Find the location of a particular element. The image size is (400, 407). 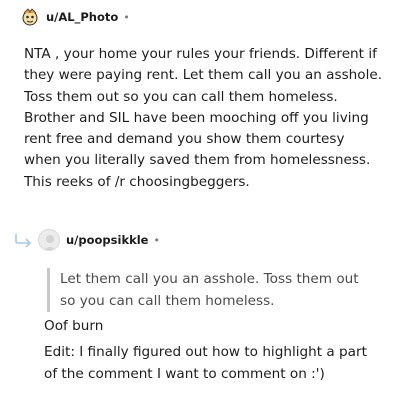

comment-header: u/AL_Photo • is located at coordinates (75, 17).